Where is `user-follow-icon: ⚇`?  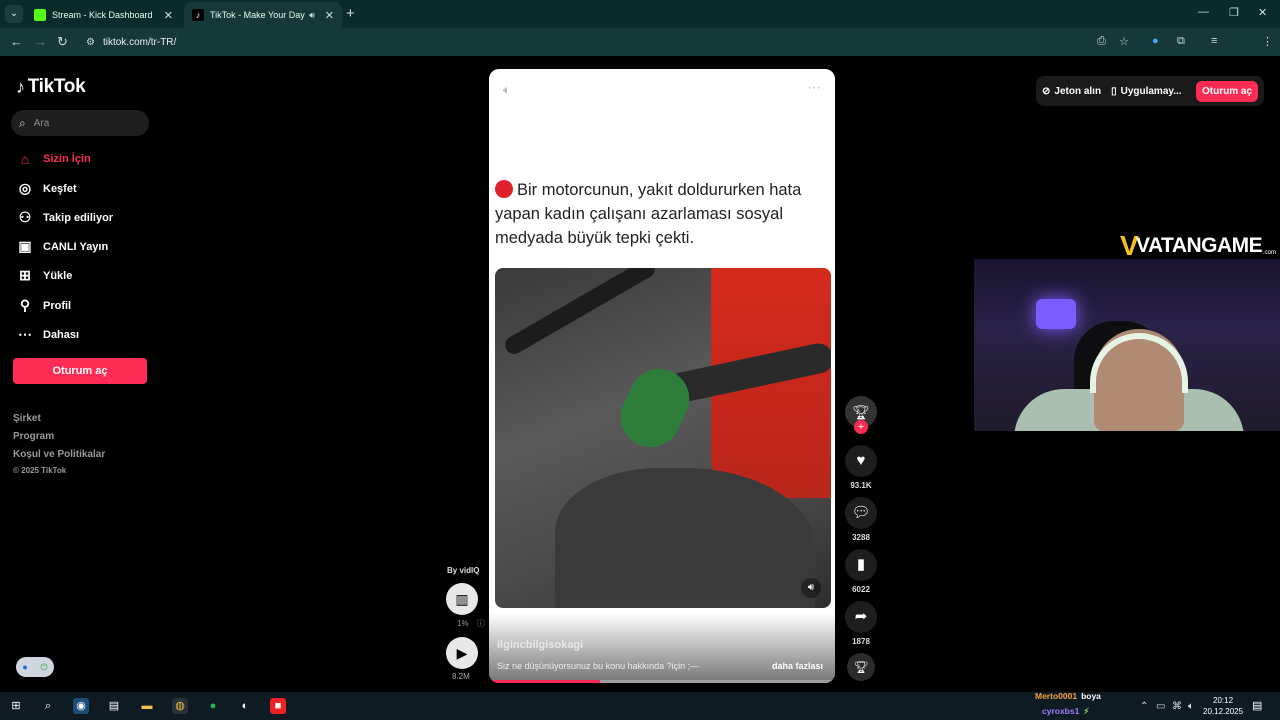 user-follow-icon: ⚇ is located at coordinates (25, 217).